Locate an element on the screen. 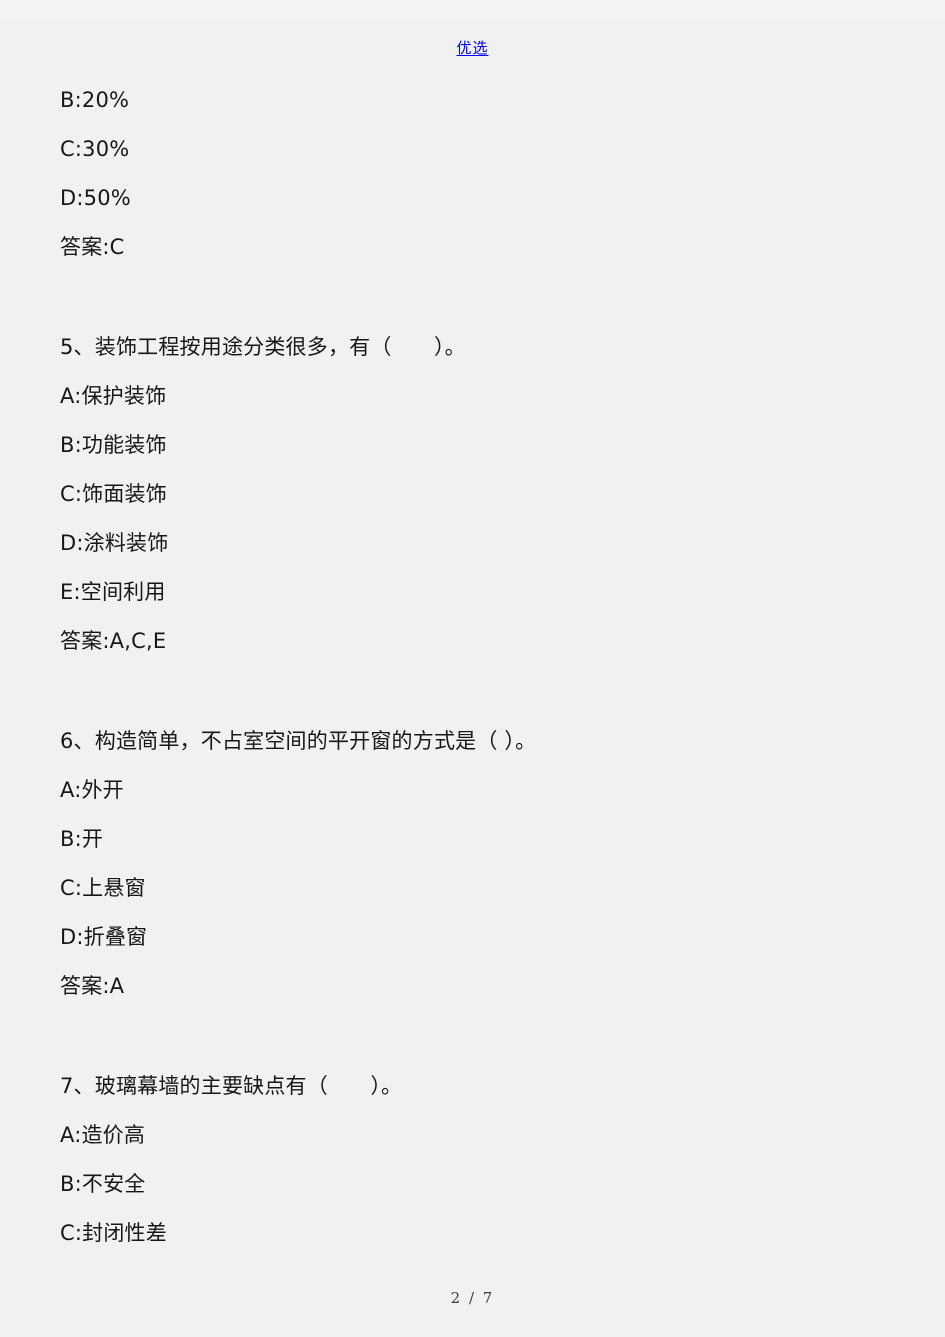  page-number-label: 2 / 7 is located at coordinates (472, 1298).